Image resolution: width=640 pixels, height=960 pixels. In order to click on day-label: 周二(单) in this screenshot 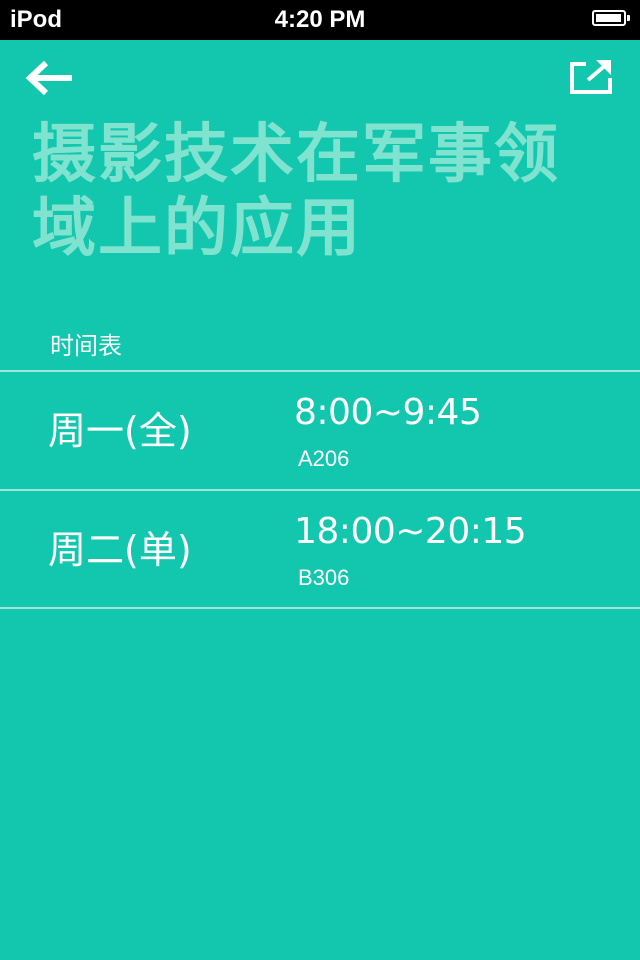, I will do `click(120, 550)`.